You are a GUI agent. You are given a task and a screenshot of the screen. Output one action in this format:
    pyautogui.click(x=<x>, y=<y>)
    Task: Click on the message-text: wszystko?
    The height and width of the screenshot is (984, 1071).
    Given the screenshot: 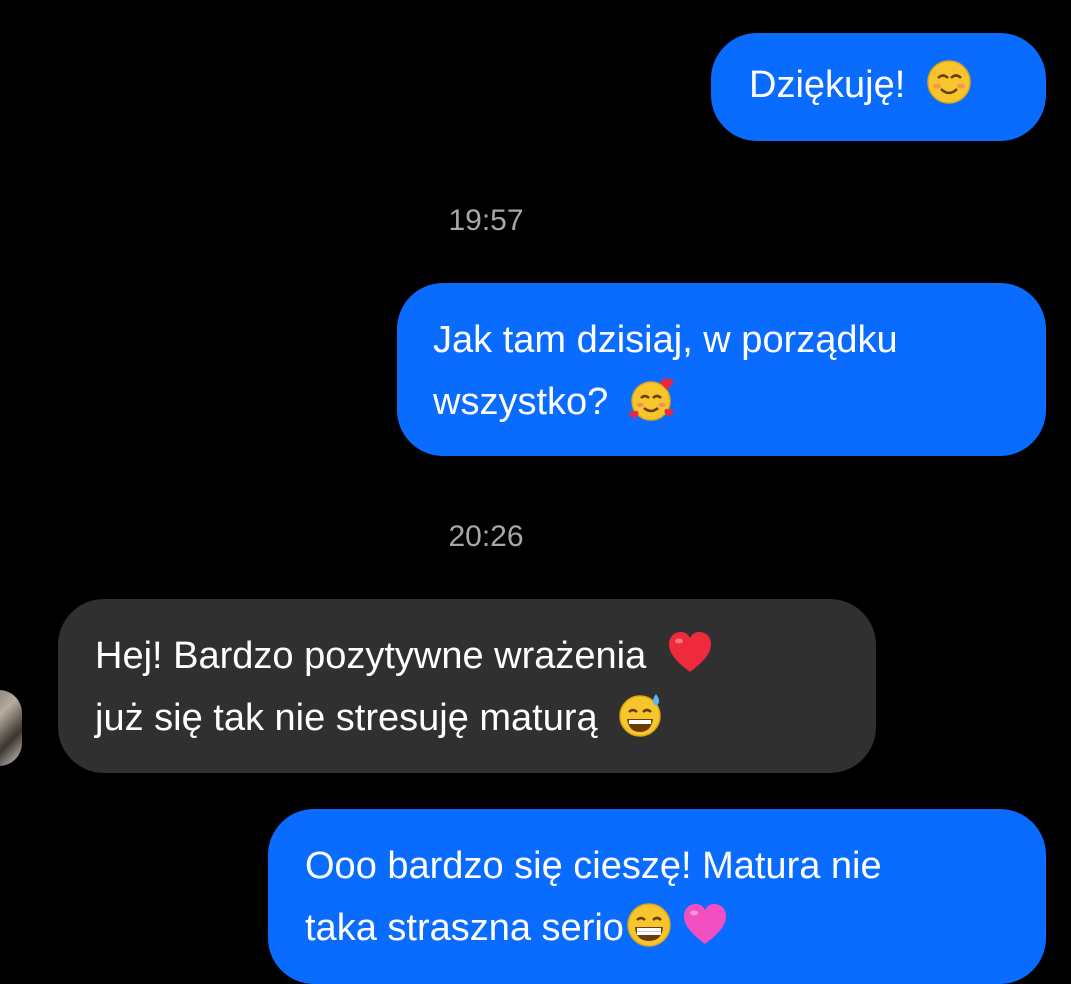 What is the action you would take?
    pyautogui.click(x=526, y=402)
    